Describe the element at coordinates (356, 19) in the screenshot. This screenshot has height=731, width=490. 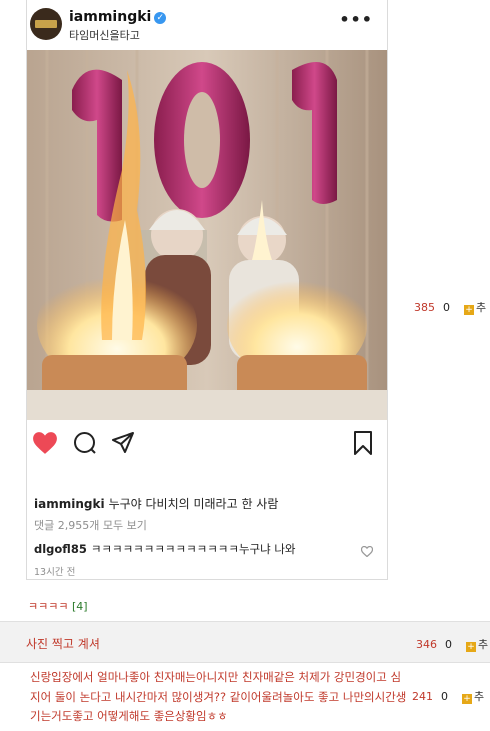
I see `more-options-icon: •••` at that location.